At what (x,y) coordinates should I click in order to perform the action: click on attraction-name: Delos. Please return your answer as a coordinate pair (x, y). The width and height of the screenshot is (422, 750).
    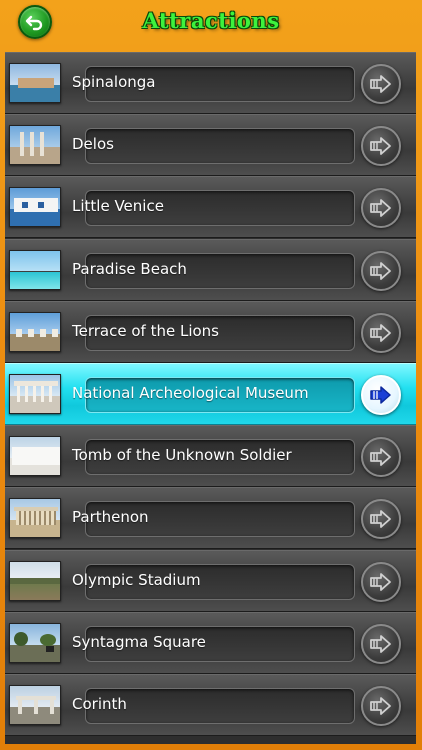
    Looking at the image, I should click on (93, 144).